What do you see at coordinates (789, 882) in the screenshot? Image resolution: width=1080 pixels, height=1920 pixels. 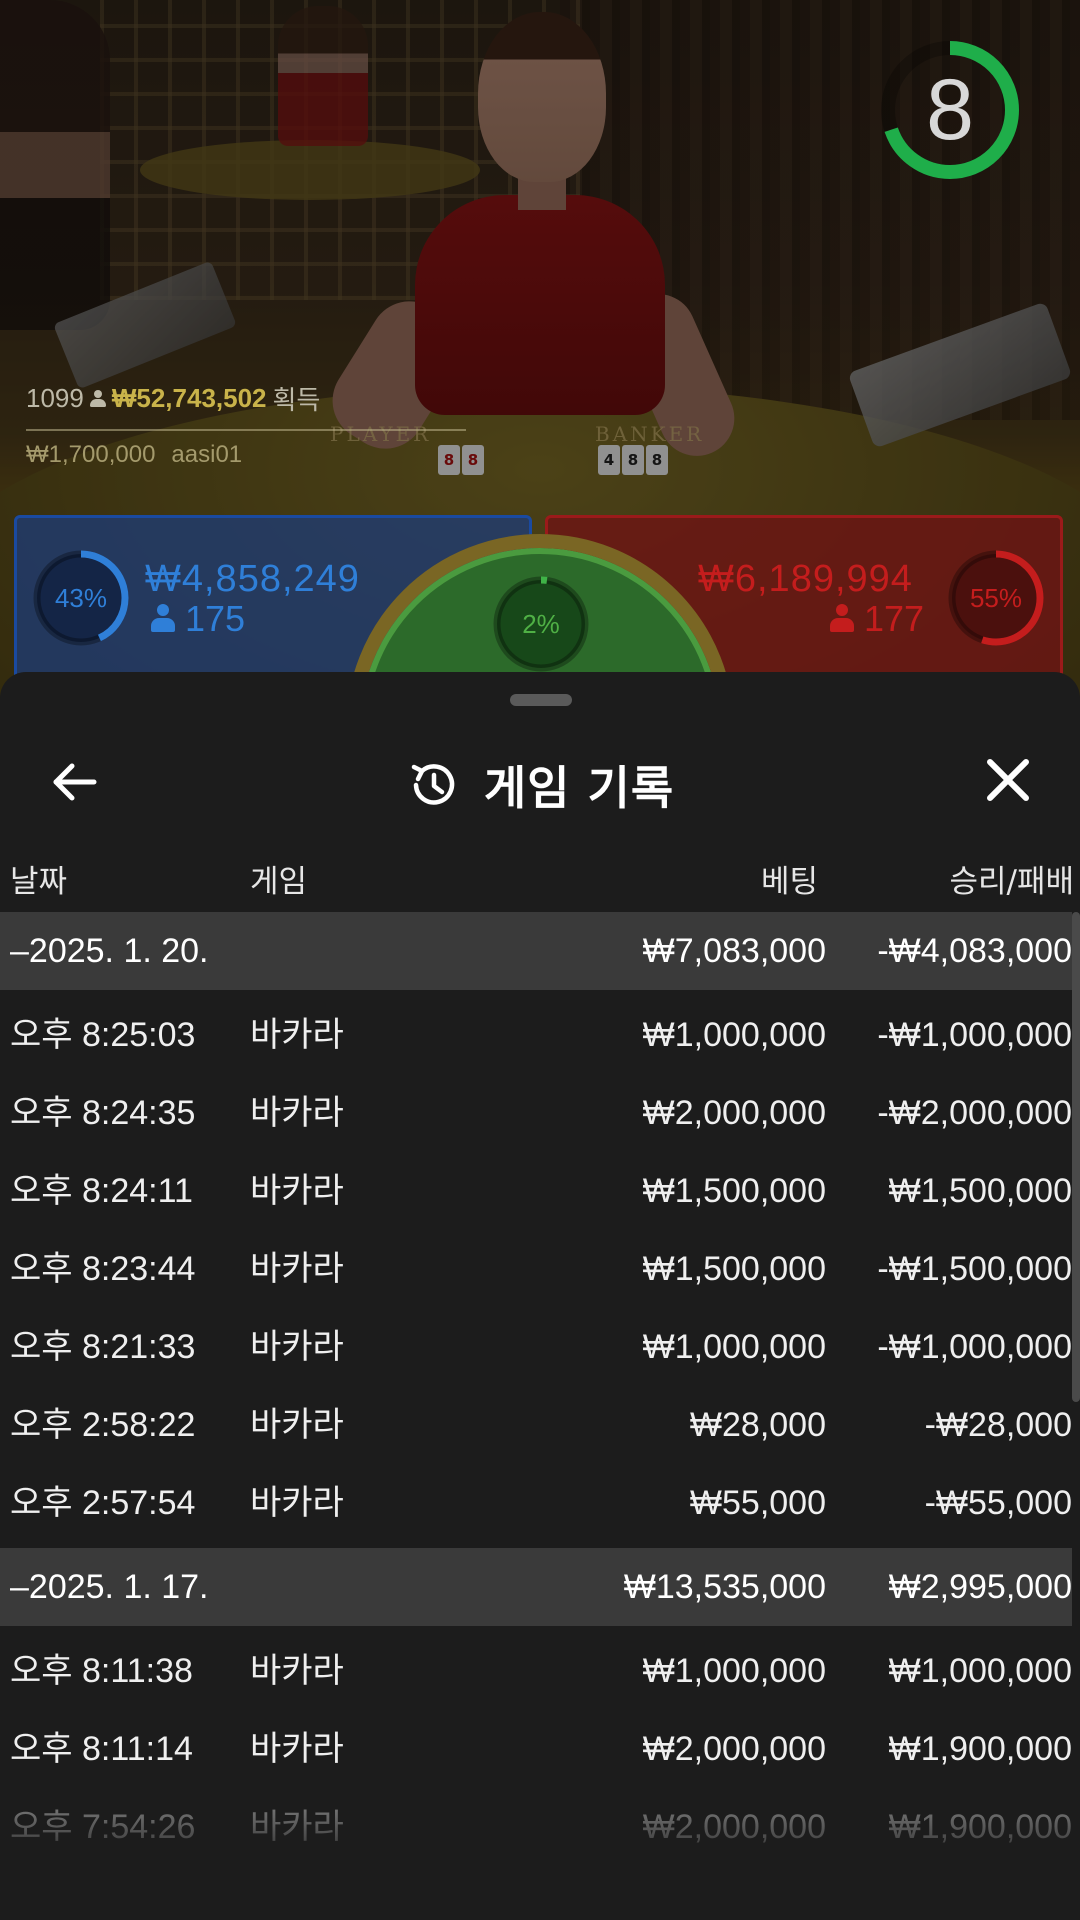 I see `column-bet: 베팅` at bounding box center [789, 882].